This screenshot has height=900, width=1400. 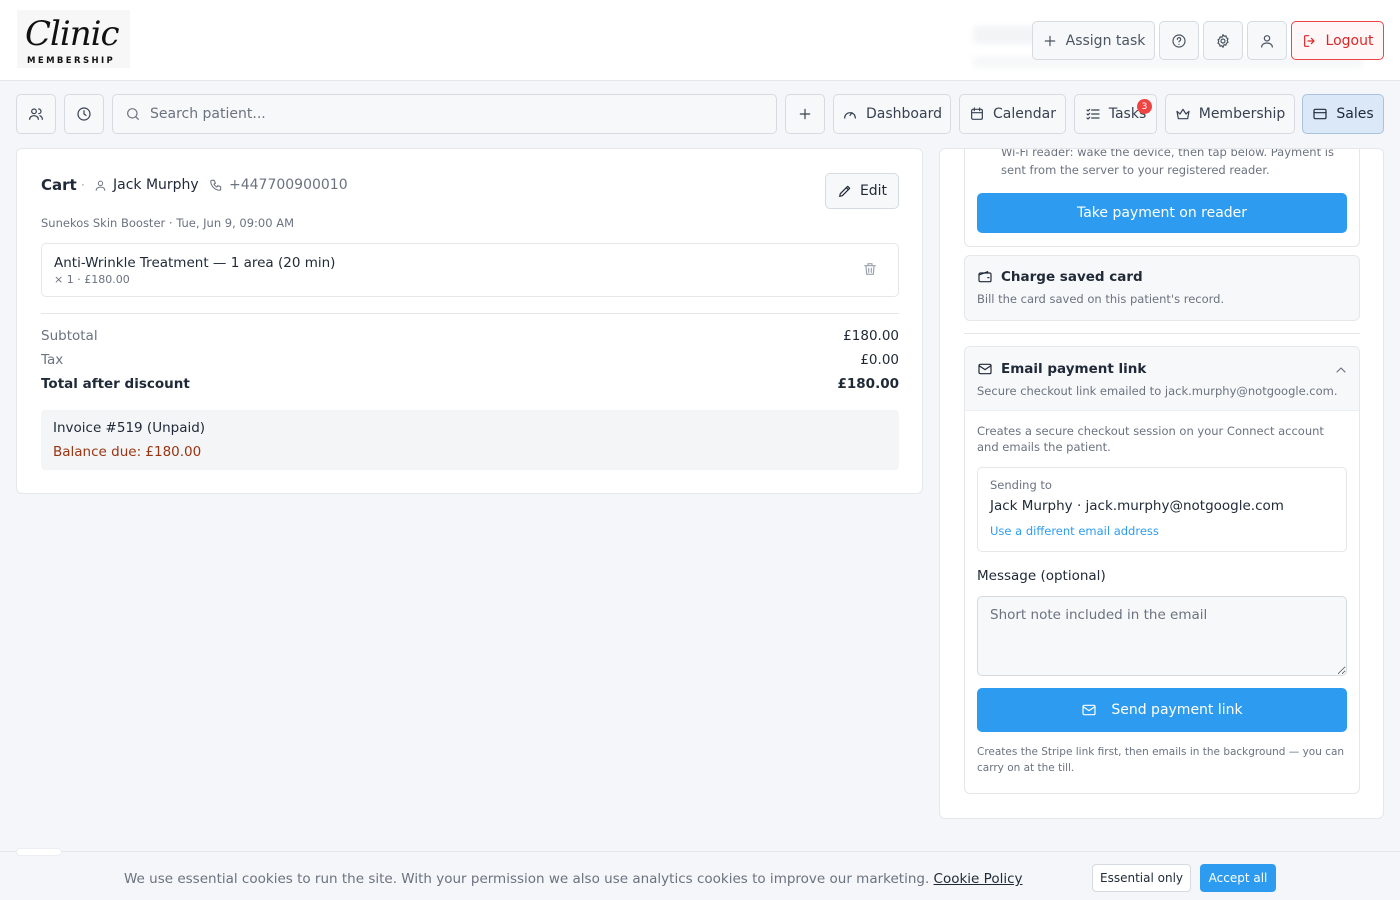 I want to click on balance-due: Balance due: £180.00, so click(x=127, y=452).